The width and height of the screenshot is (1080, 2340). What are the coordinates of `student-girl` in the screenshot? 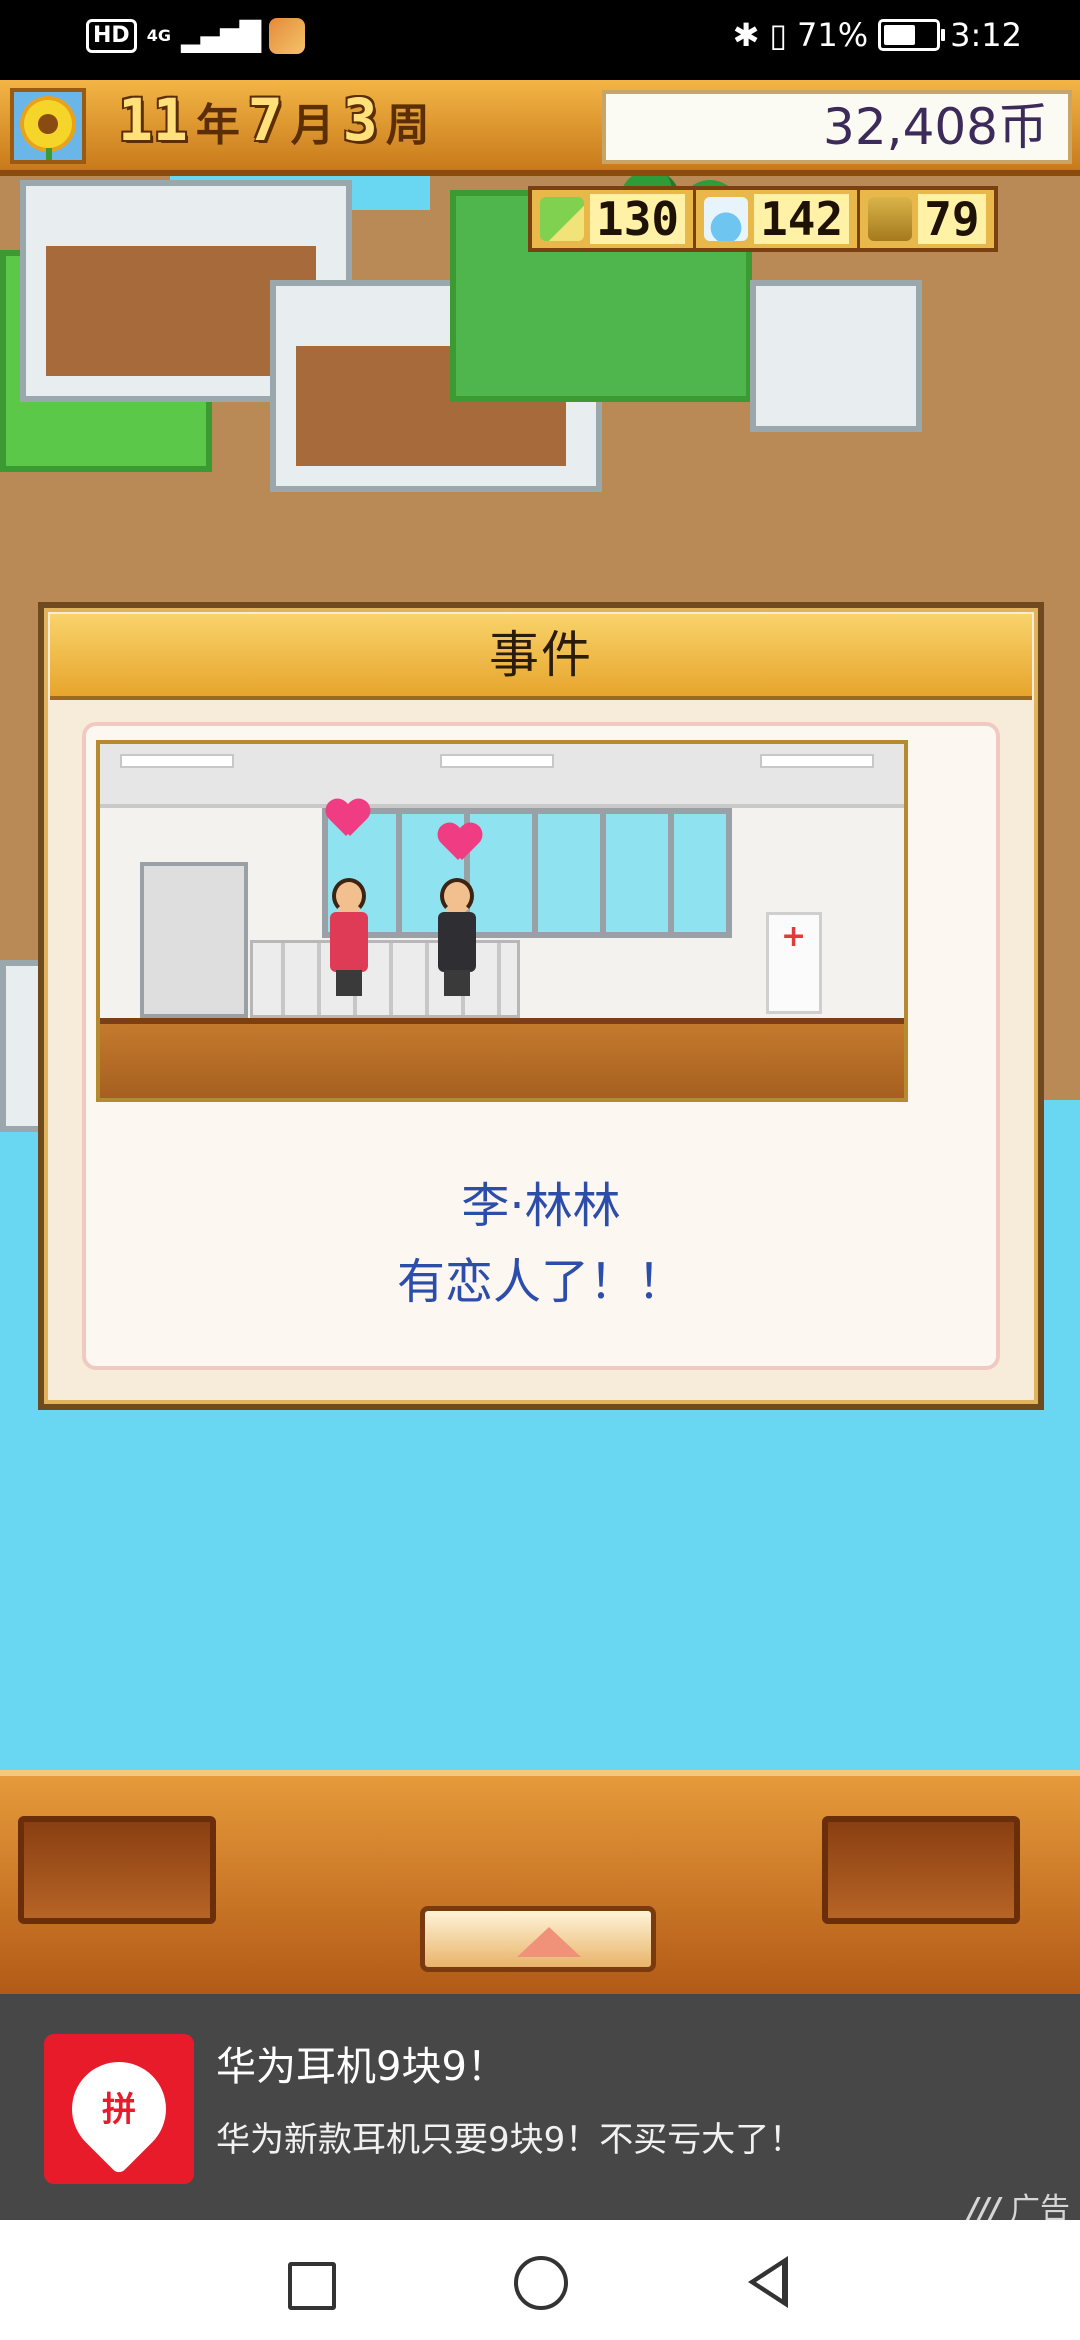 It's located at (349, 938).